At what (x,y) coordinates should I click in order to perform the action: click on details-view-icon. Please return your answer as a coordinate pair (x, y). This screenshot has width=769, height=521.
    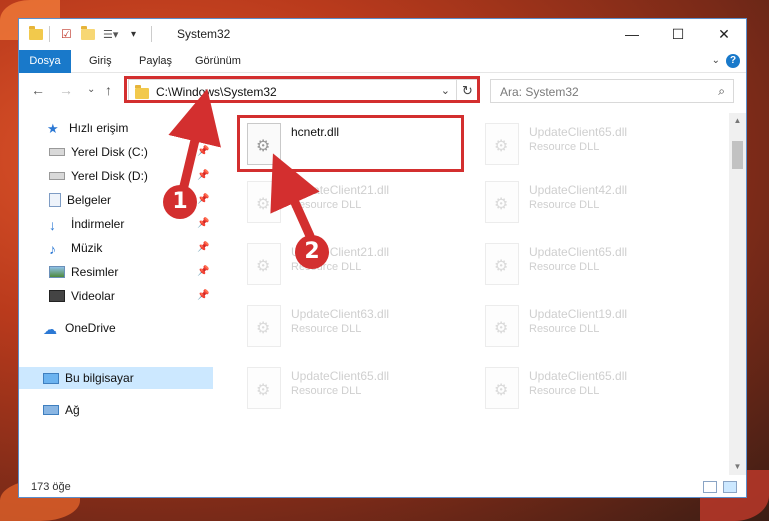
    Looking at the image, I should click on (710, 487).